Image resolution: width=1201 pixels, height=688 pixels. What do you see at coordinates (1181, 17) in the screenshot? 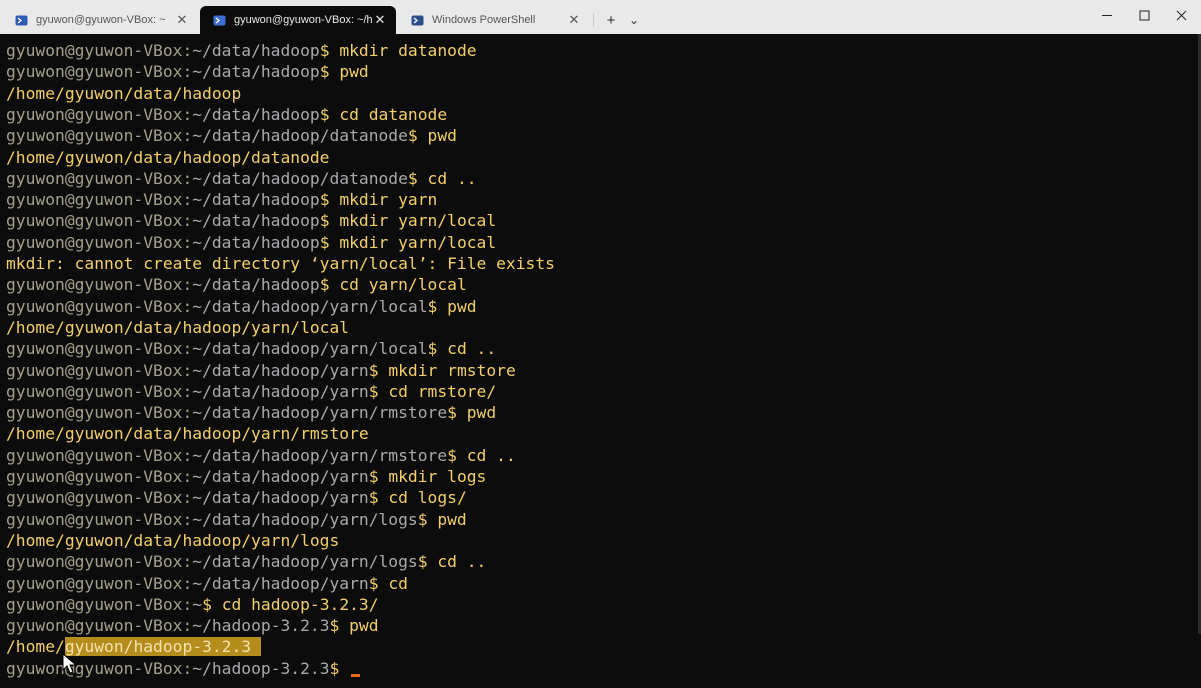
I see `close-window-button` at bounding box center [1181, 17].